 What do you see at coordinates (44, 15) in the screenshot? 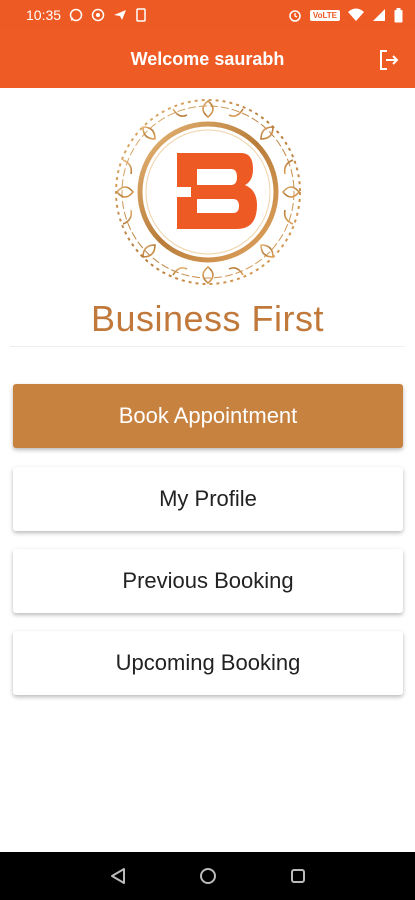
I see `status-time: 10:35` at bounding box center [44, 15].